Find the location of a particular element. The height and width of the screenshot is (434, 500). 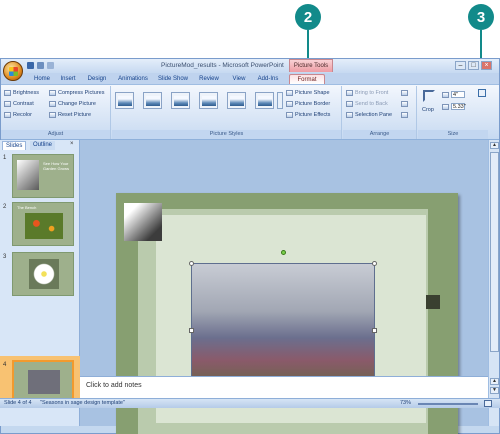

vertical-scrollbar: ▲ ▲ ▼ is located at coordinates (493, 283).